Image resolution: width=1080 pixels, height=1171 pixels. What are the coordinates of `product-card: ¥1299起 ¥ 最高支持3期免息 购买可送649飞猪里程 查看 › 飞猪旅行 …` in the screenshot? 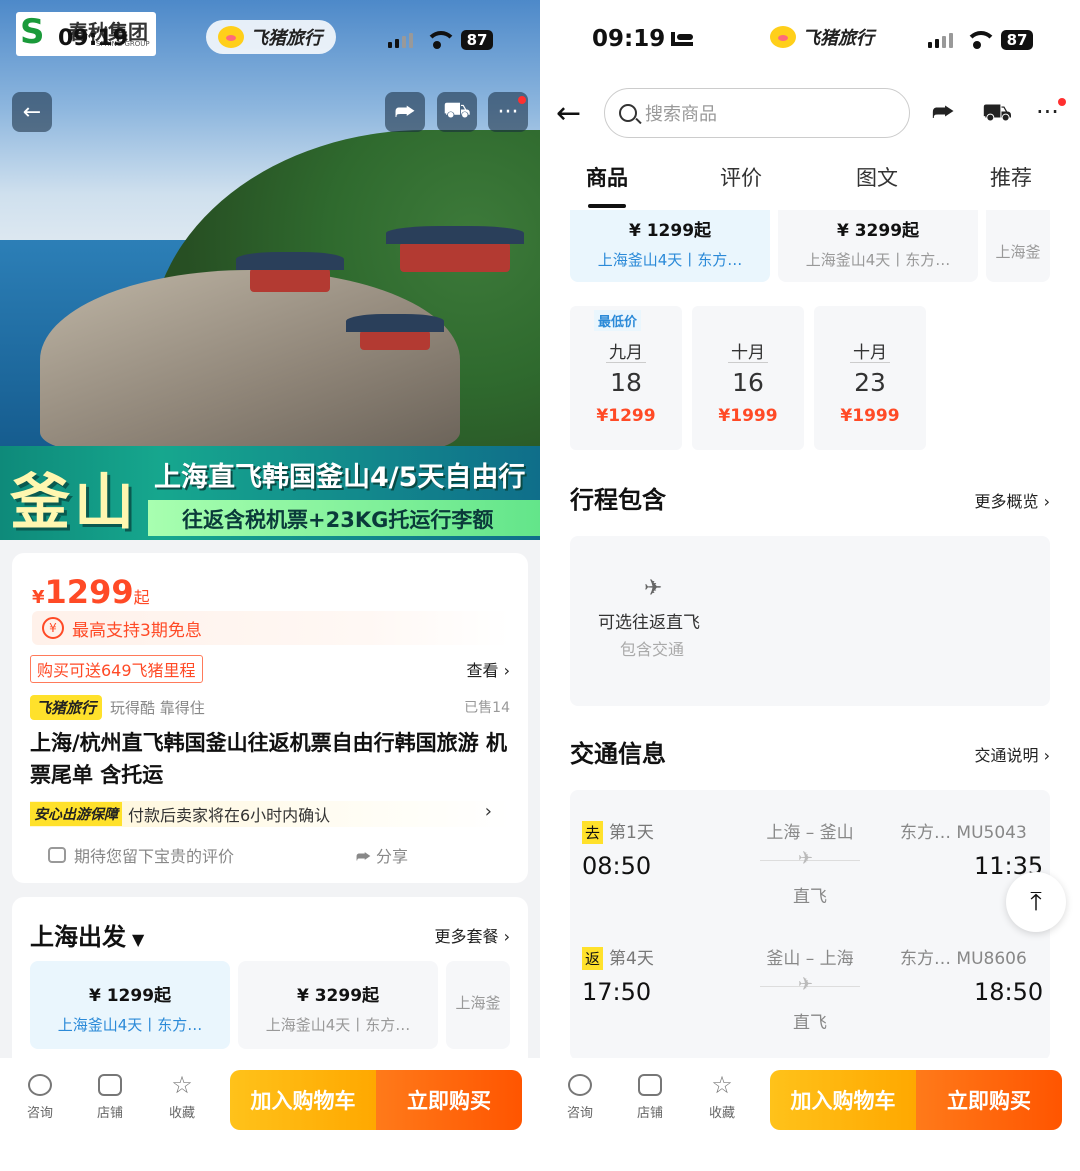 It's located at (270, 718).